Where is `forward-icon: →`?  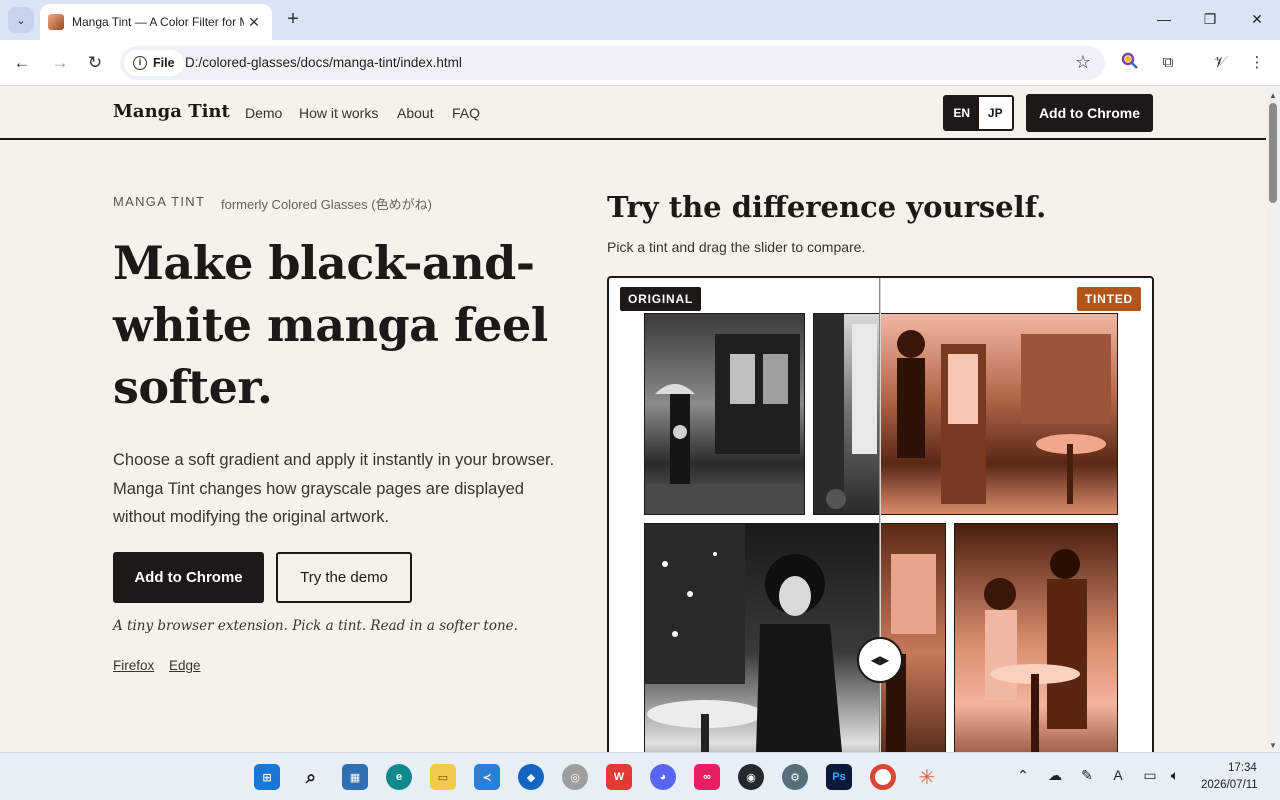 forward-icon: → is located at coordinates (60, 63).